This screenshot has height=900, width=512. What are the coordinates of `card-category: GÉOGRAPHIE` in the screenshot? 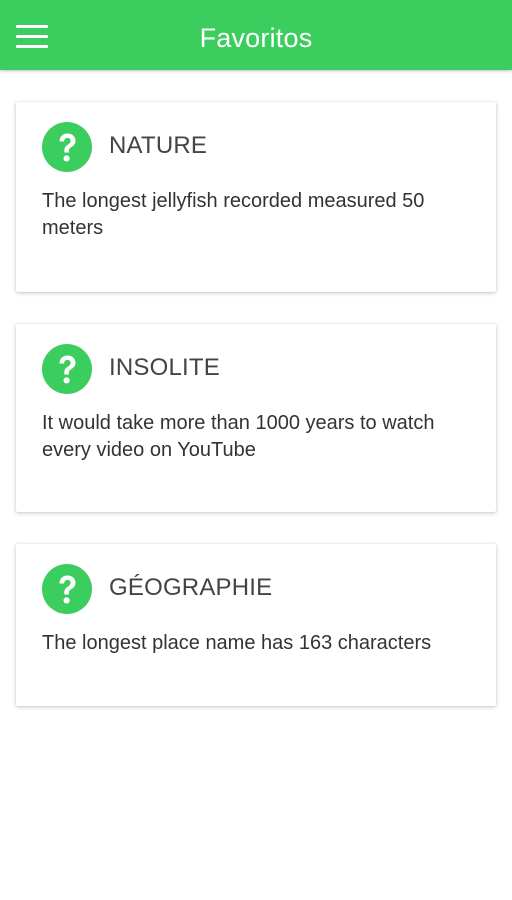 It's located at (191, 587).